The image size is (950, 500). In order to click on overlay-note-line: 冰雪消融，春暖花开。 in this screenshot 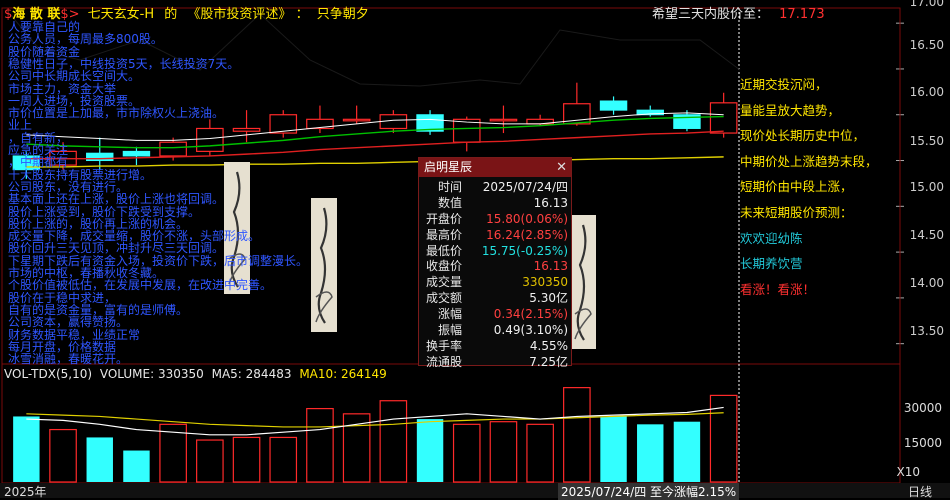, I will do `click(68, 359)`.